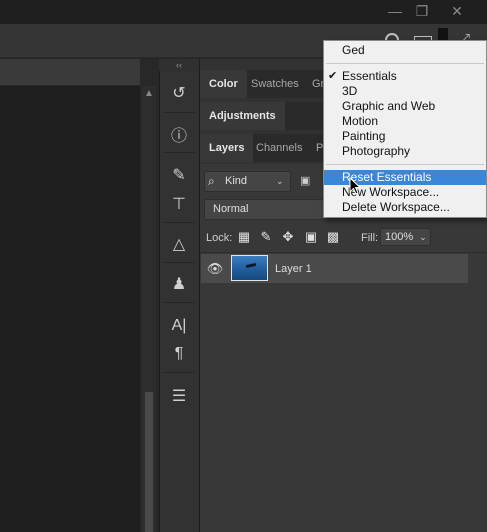 The width and height of the screenshot is (487, 532). I want to click on menu-item-photography: Photography, so click(405, 151).